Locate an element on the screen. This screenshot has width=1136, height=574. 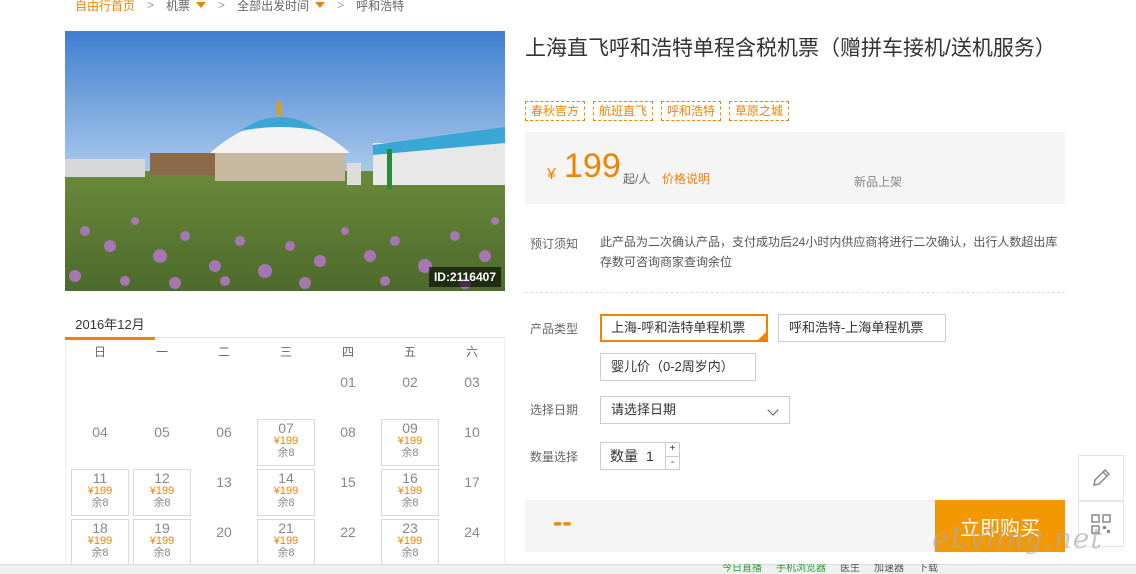
tag-item: 呼和浩特 is located at coordinates (691, 111).